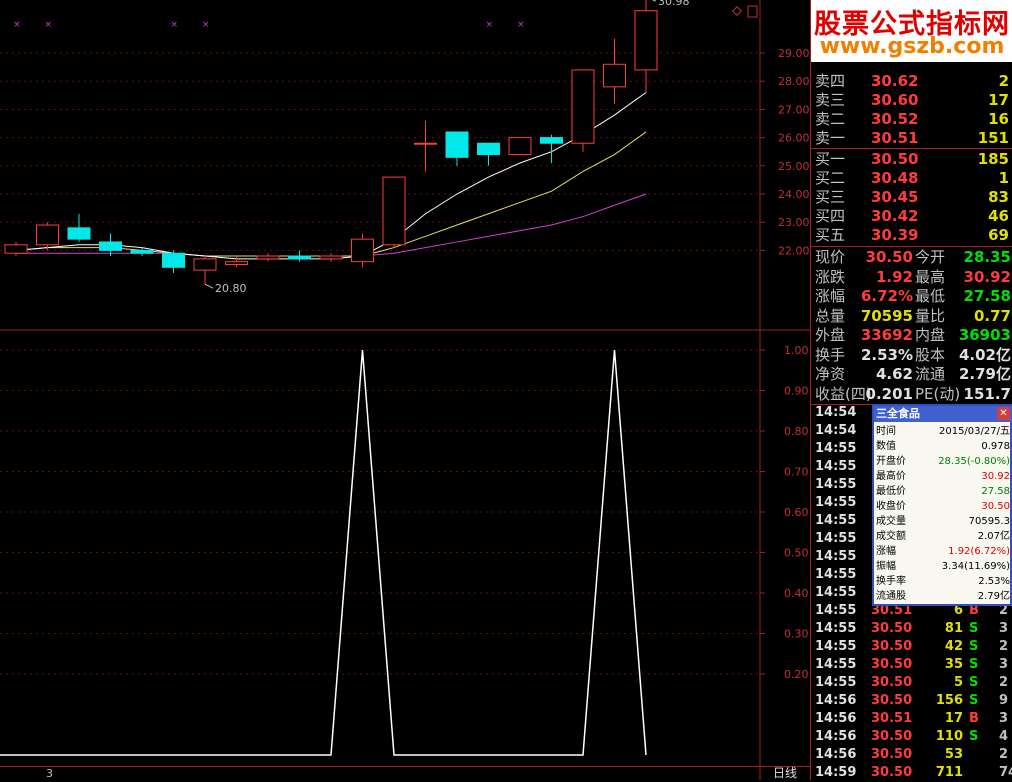  Describe the element at coordinates (895, 81) in the screenshot. I see `ask-price: 30.62` at that location.